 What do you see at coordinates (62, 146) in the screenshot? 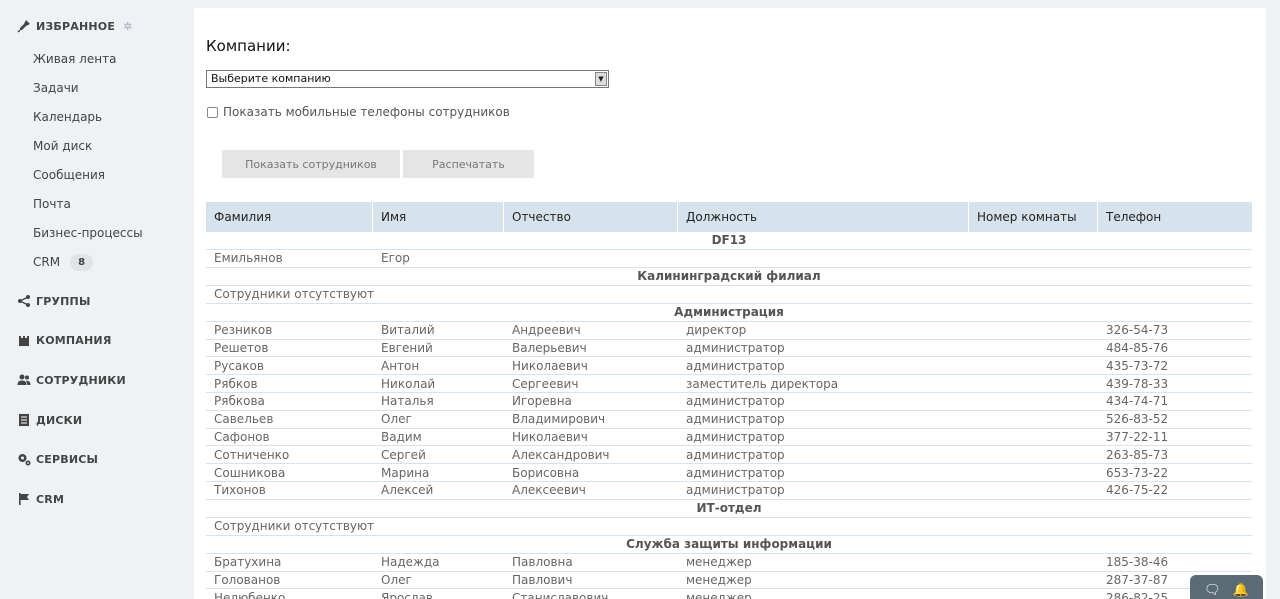
I see `sidebar-item-my-disk: Мой диск` at bounding box center [62, 146].